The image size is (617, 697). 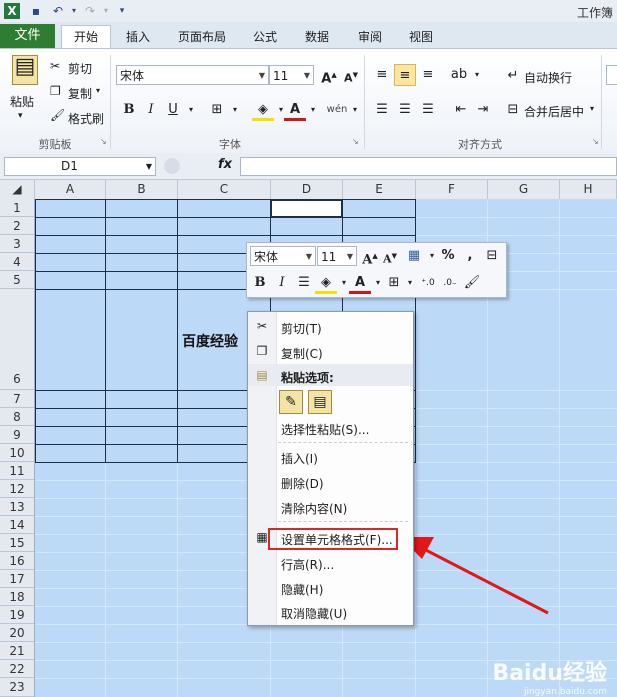 I want to click on row-header: 10, so click(x=17, y=453).